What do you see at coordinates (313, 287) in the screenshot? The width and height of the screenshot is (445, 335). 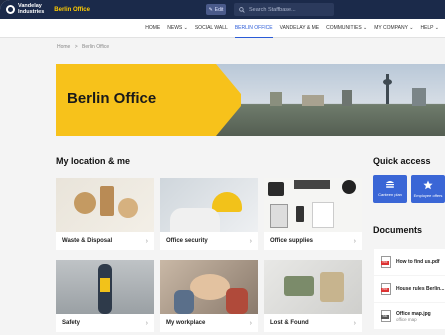 I see `lost-found-image` at bounding box center [313, 287].